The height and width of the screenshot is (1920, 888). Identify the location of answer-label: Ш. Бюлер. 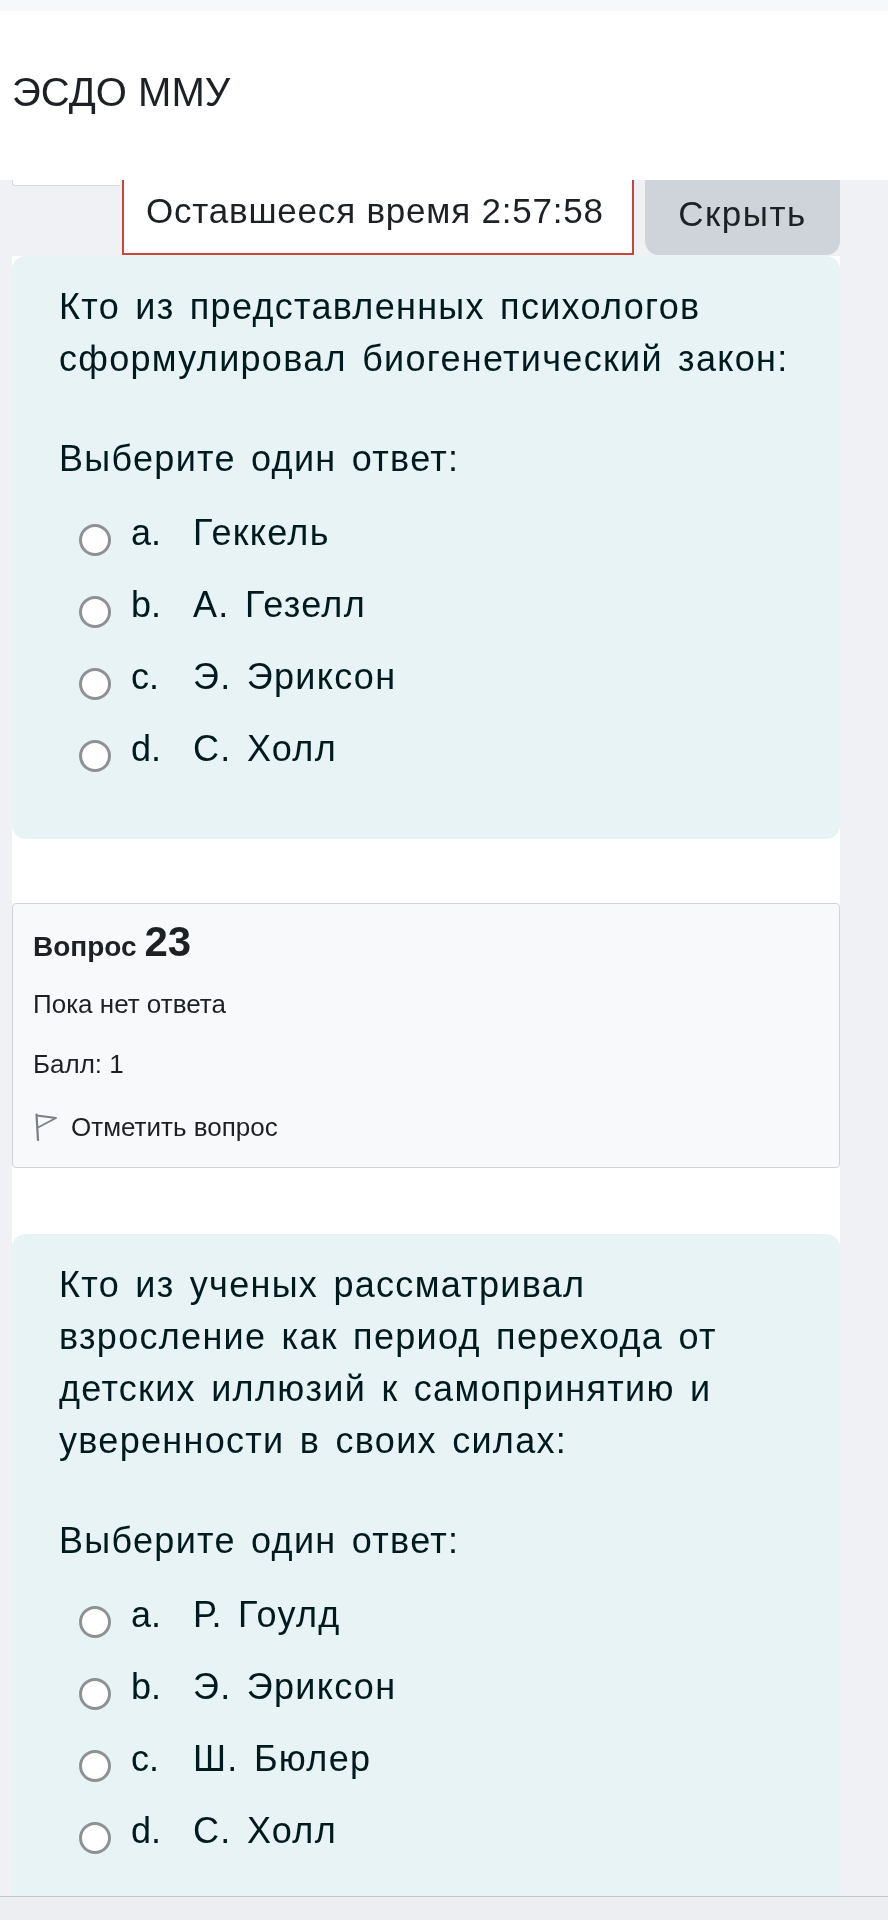
(282, 1759).